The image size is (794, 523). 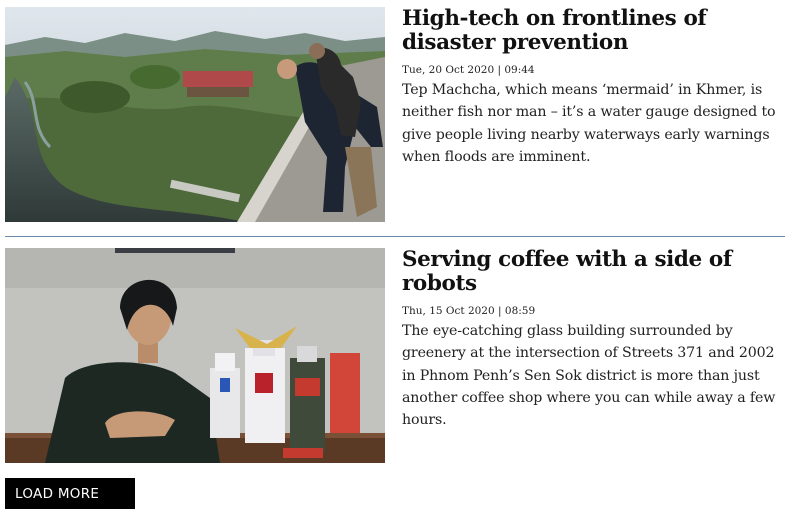 What do you see at coordinates (594, 272) in the screenshot?
I see `article-headline: Serving coffee with a side of robots` at bounding box center [594, 272].